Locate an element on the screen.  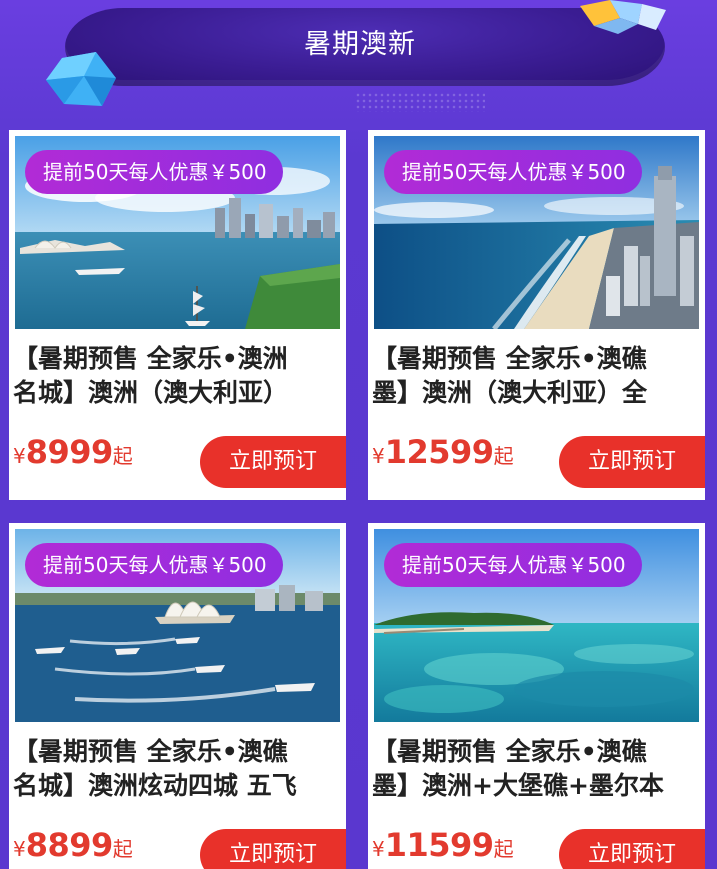
banner-dot-pattern is located at coordinates (420, 102).